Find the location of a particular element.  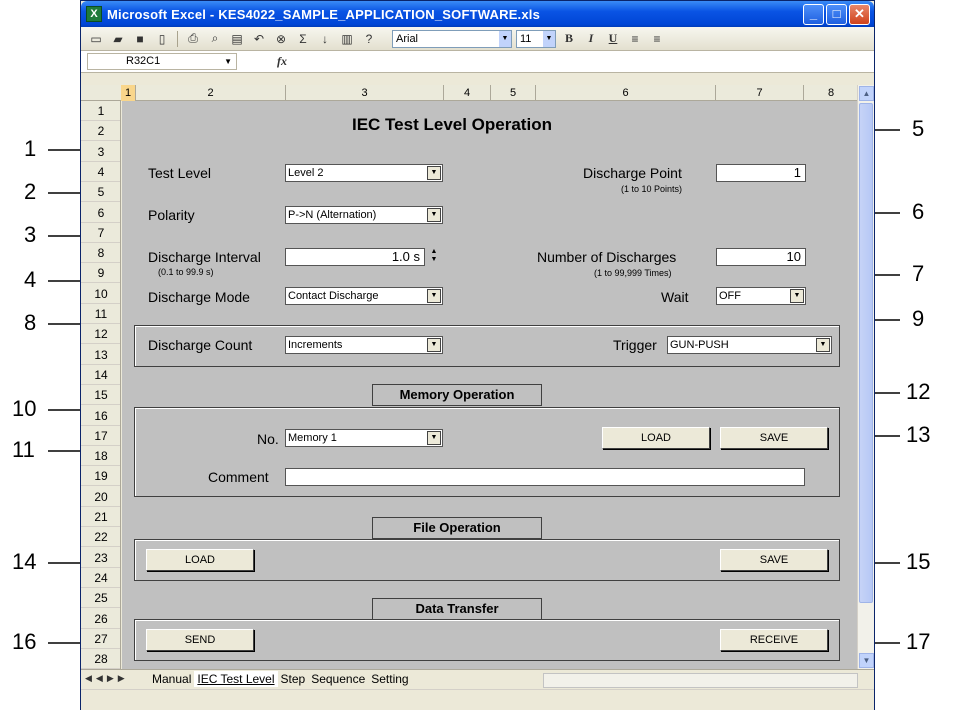

row-header: 3 is located at coordinates (100, 152).